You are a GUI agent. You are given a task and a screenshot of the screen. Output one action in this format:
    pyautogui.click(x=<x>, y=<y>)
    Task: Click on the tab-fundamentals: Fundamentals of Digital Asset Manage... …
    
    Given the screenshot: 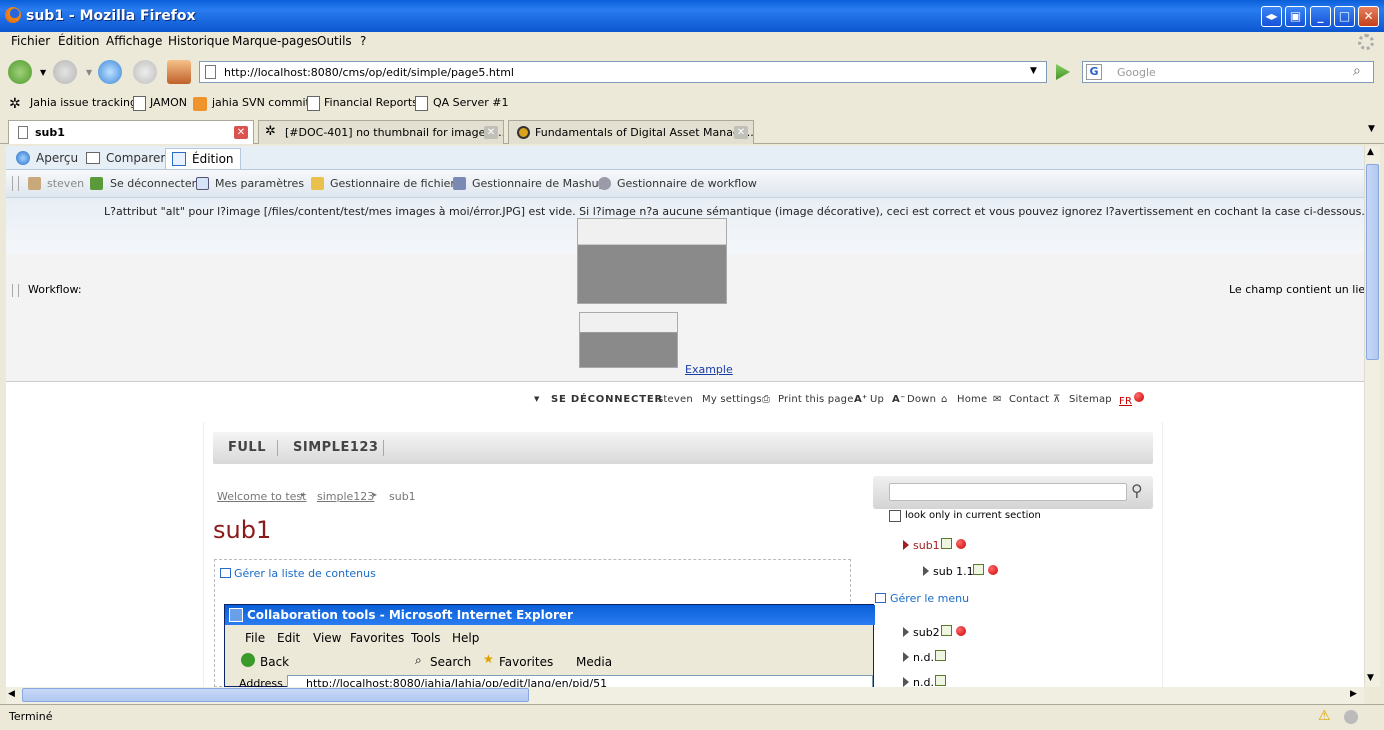 What is the action you would take?
    pyautogui.click(x=631, y=132)
    